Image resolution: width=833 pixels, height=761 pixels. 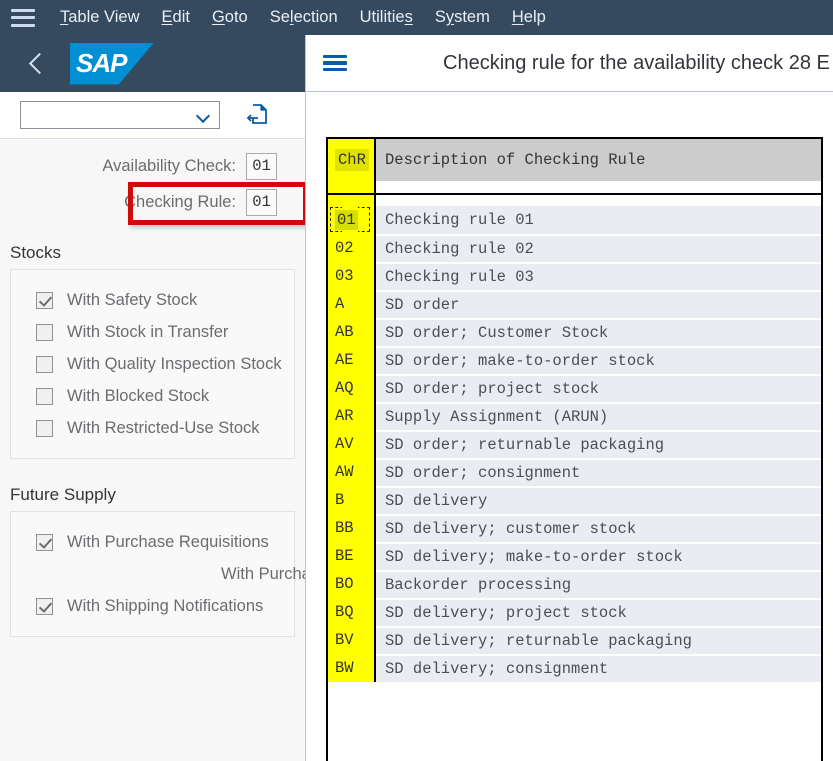 What do you see at coordinates (63, 494) in the screenshot?
I see `section-title-future-supply: Future Supply` at bounding box center [63, 494].